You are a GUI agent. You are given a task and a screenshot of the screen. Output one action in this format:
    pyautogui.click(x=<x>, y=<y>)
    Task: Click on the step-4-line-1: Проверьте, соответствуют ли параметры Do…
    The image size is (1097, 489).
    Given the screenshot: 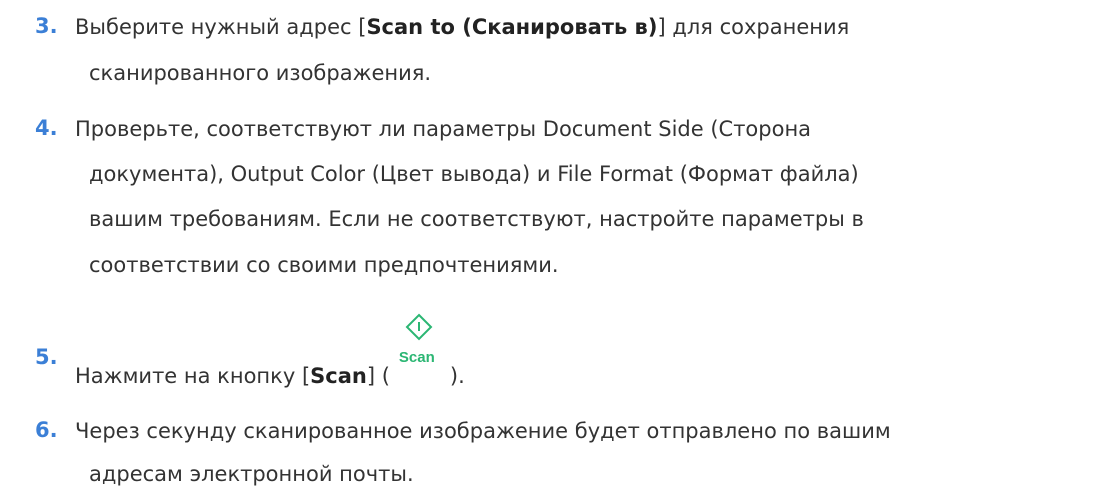 What is the action you would take?
    pyautogui.click(x=443, y=129)
    